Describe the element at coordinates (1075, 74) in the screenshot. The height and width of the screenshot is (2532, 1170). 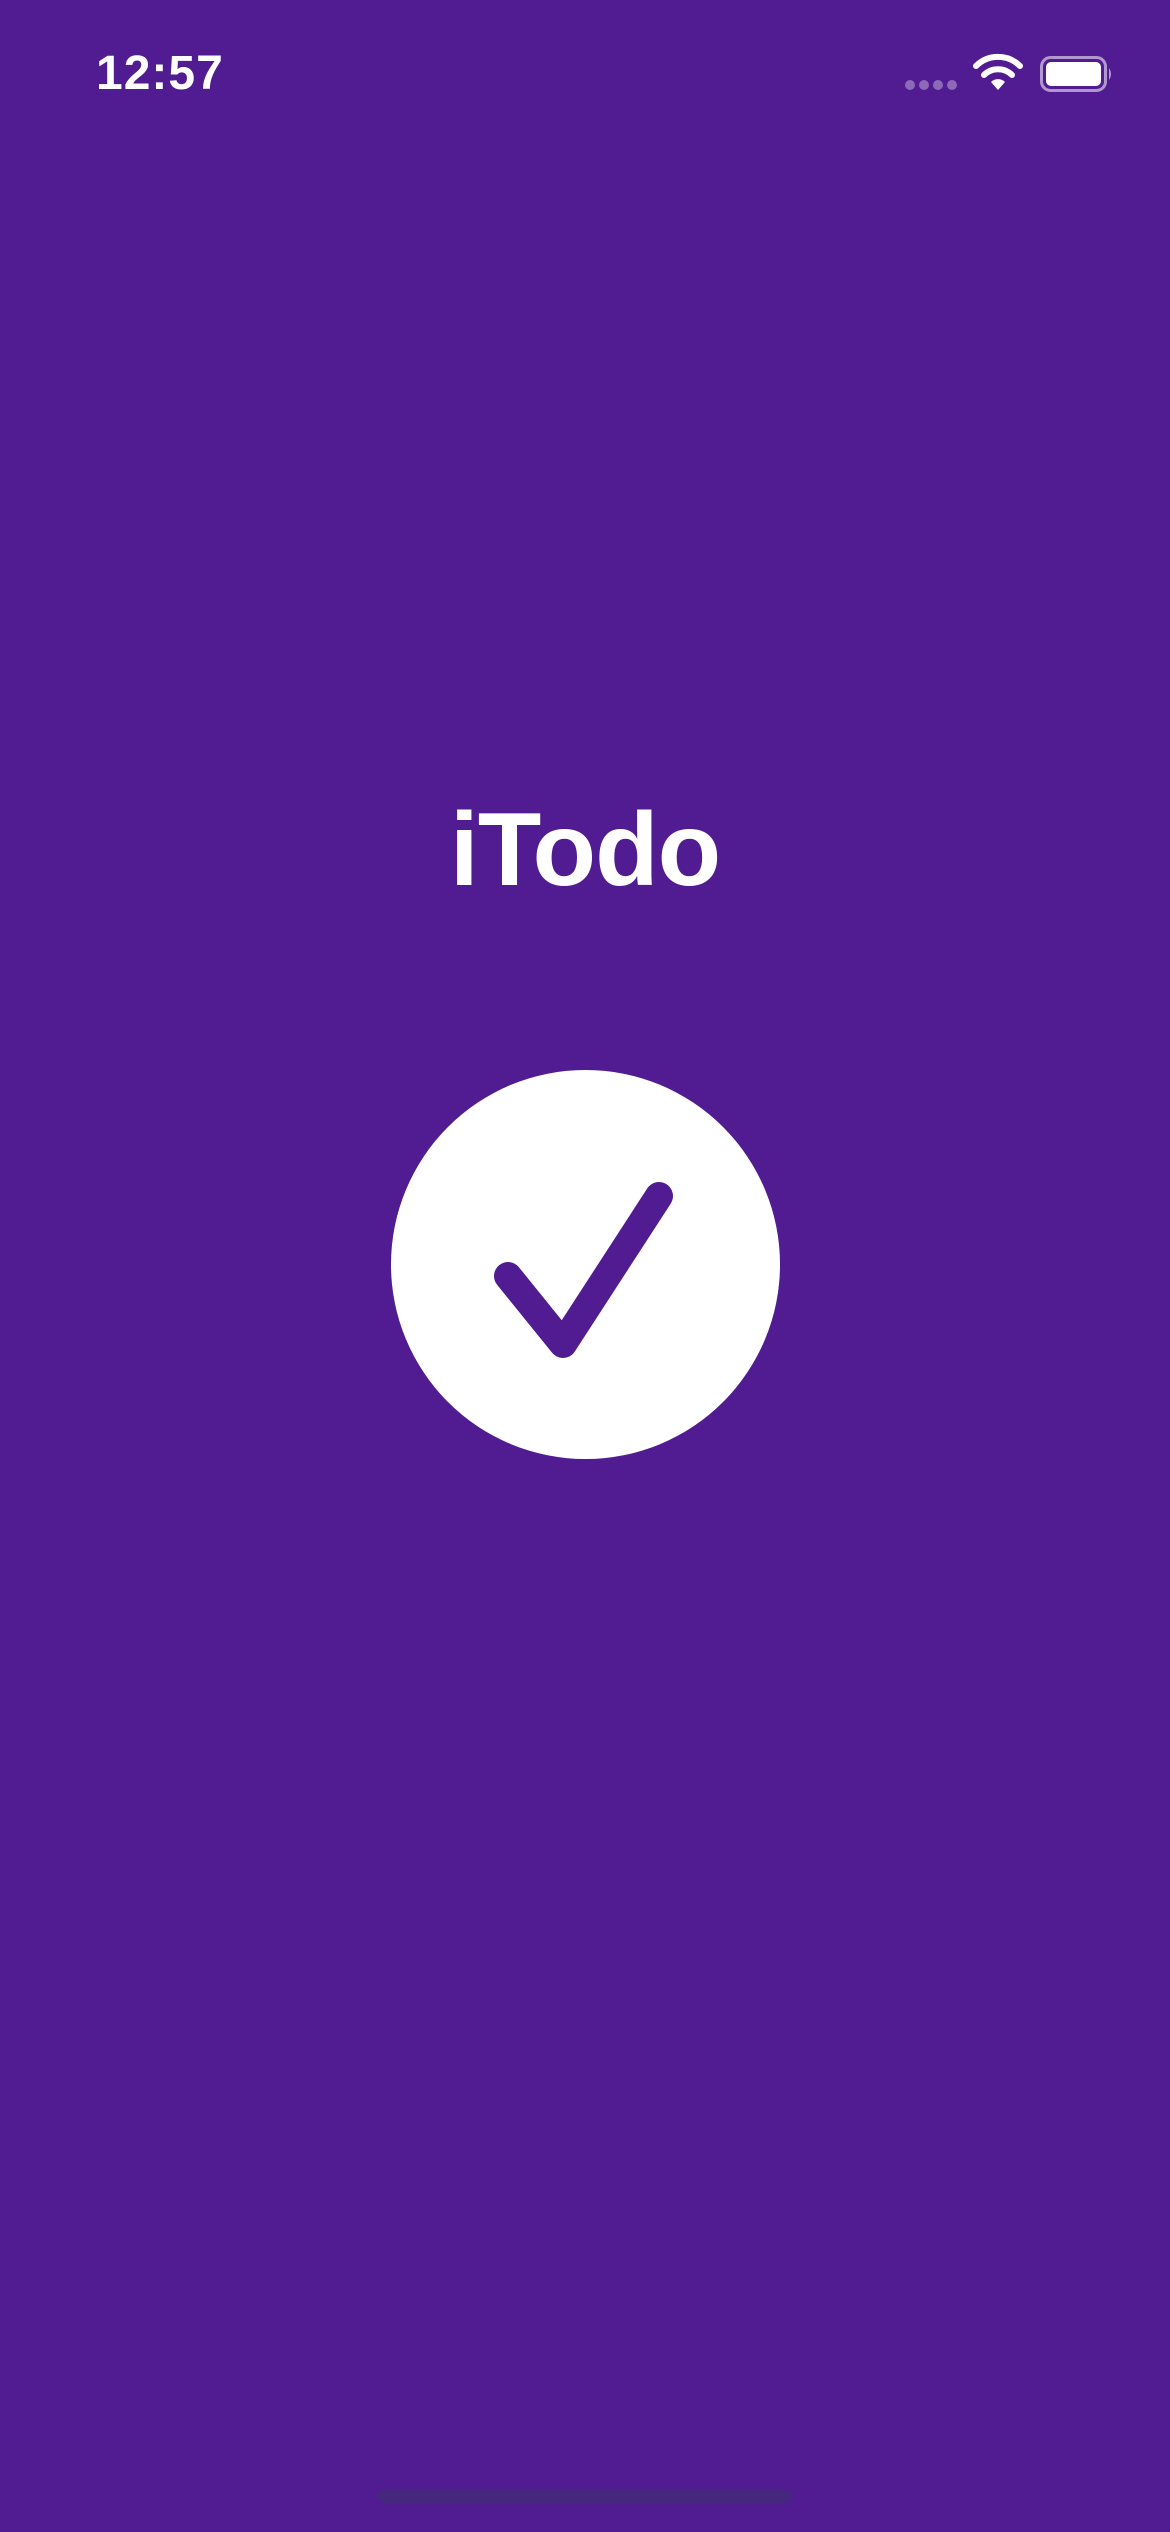
I see `battery-icon` at that location.